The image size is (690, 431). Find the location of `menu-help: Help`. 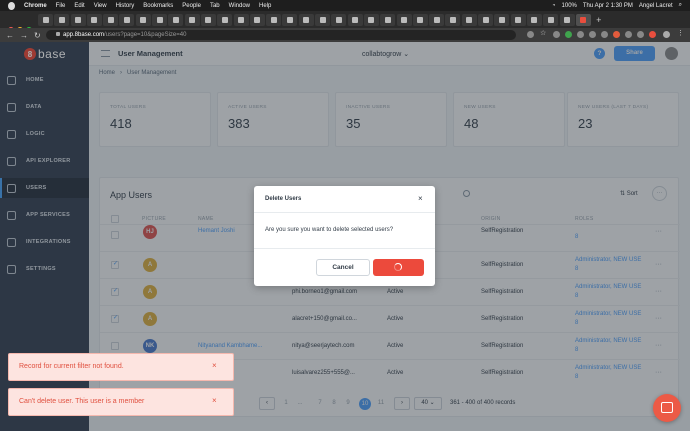

menu-help: Help is located at coordinates (265, 6).